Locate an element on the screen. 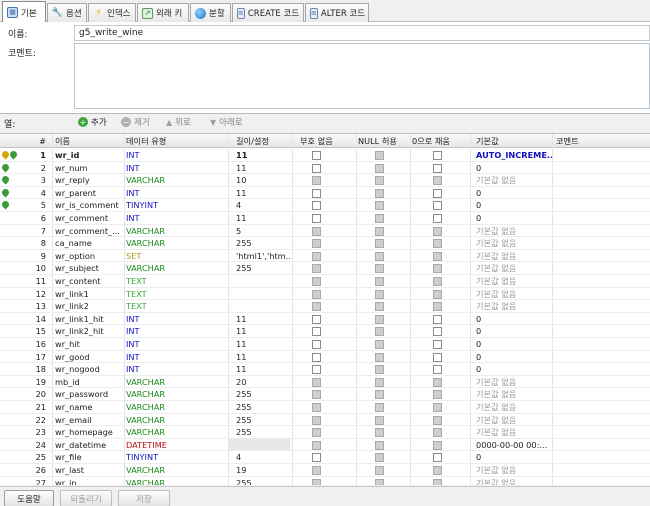  table-row: 8 ca_name VARCHAR 255 기본값 없음 is located at coordinates (325, 243).